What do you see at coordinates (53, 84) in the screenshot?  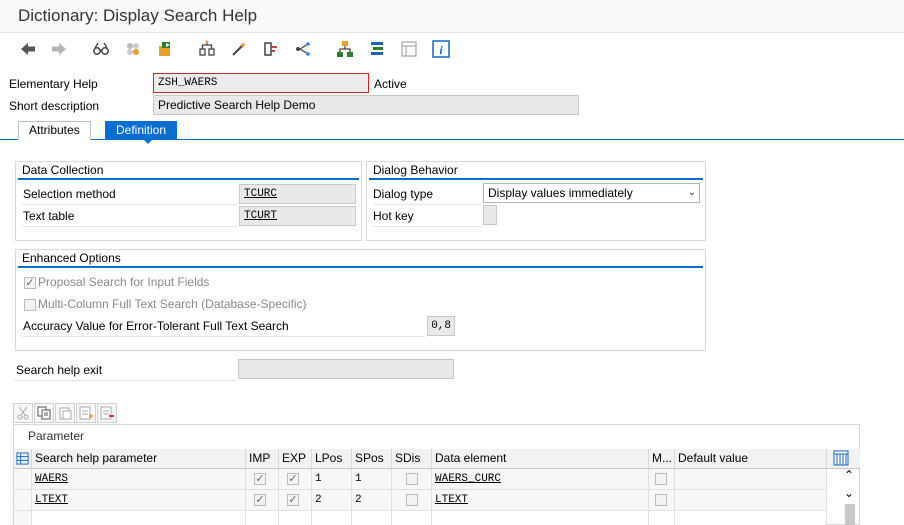 I see `elementary-help-label: Elementary Help` at bounding box center [53, 84].